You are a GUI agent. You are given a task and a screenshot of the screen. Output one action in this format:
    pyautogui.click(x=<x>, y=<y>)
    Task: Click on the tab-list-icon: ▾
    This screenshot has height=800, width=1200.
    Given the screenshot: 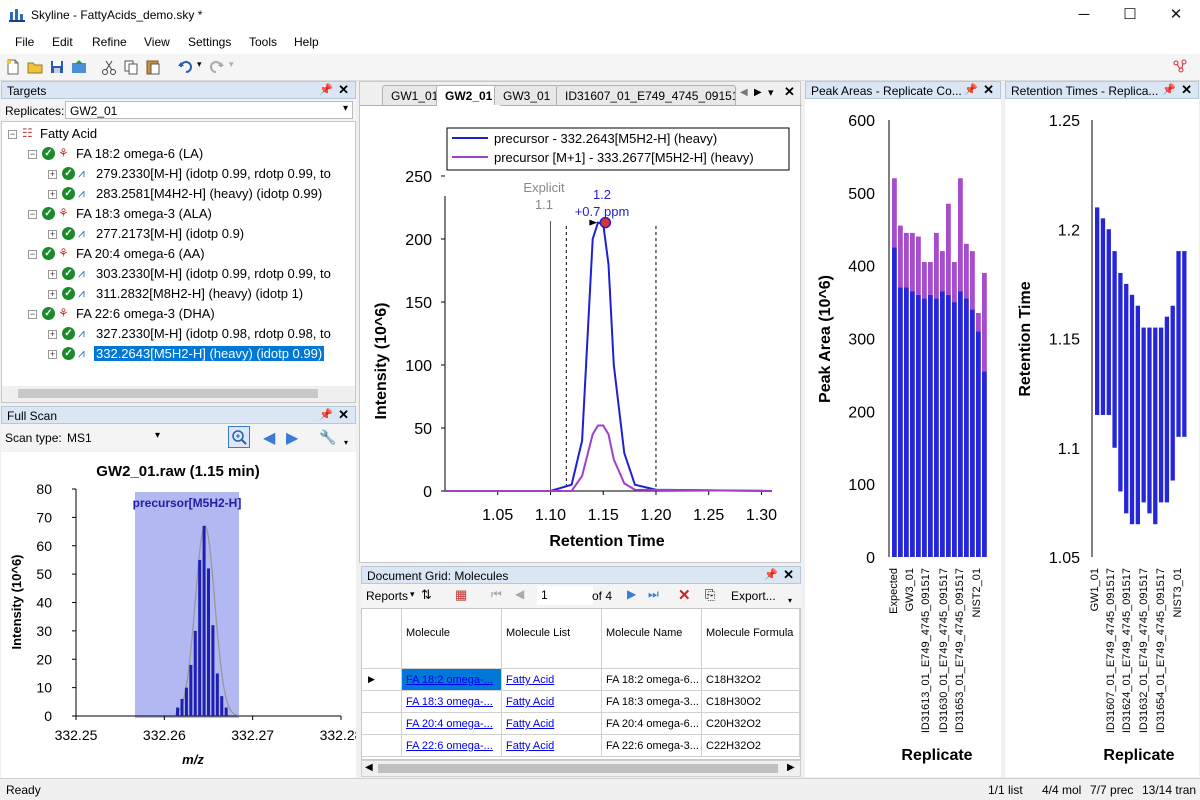 What is the action you would take?
    pyautogui.click(x=771, y=92)
    